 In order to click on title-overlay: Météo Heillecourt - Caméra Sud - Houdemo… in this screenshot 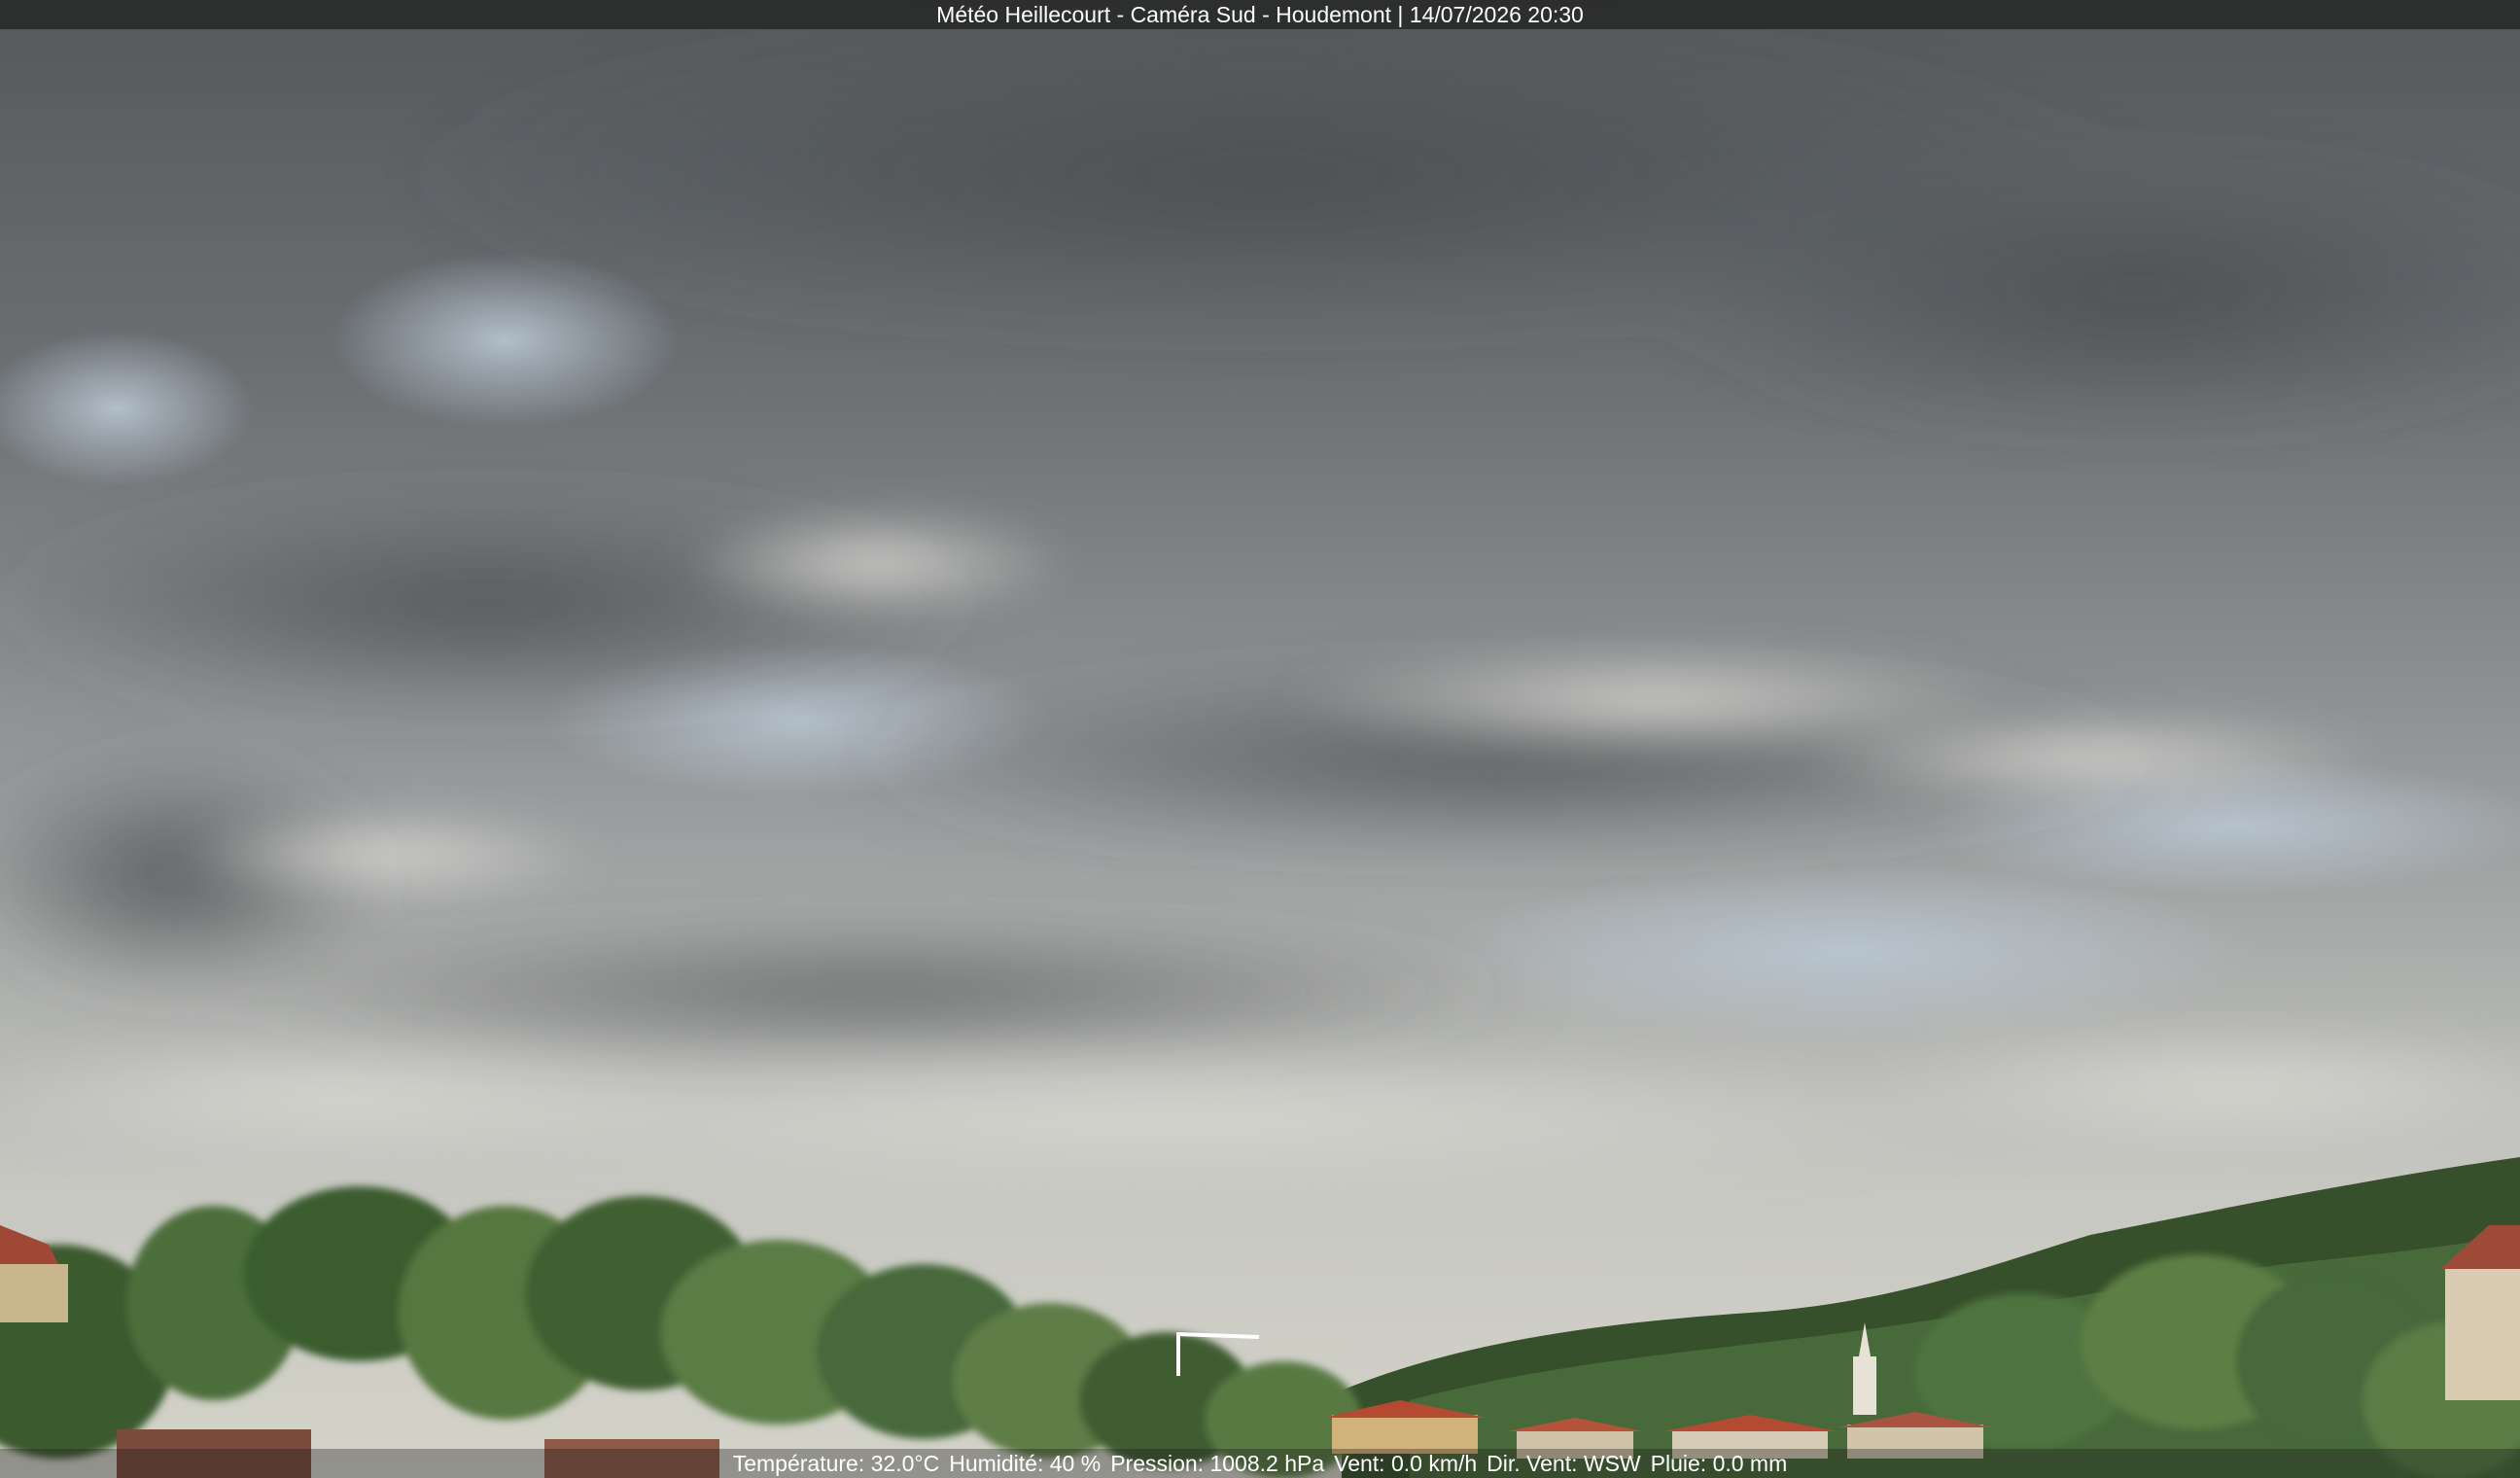, I will do `click(1260, 14)`.